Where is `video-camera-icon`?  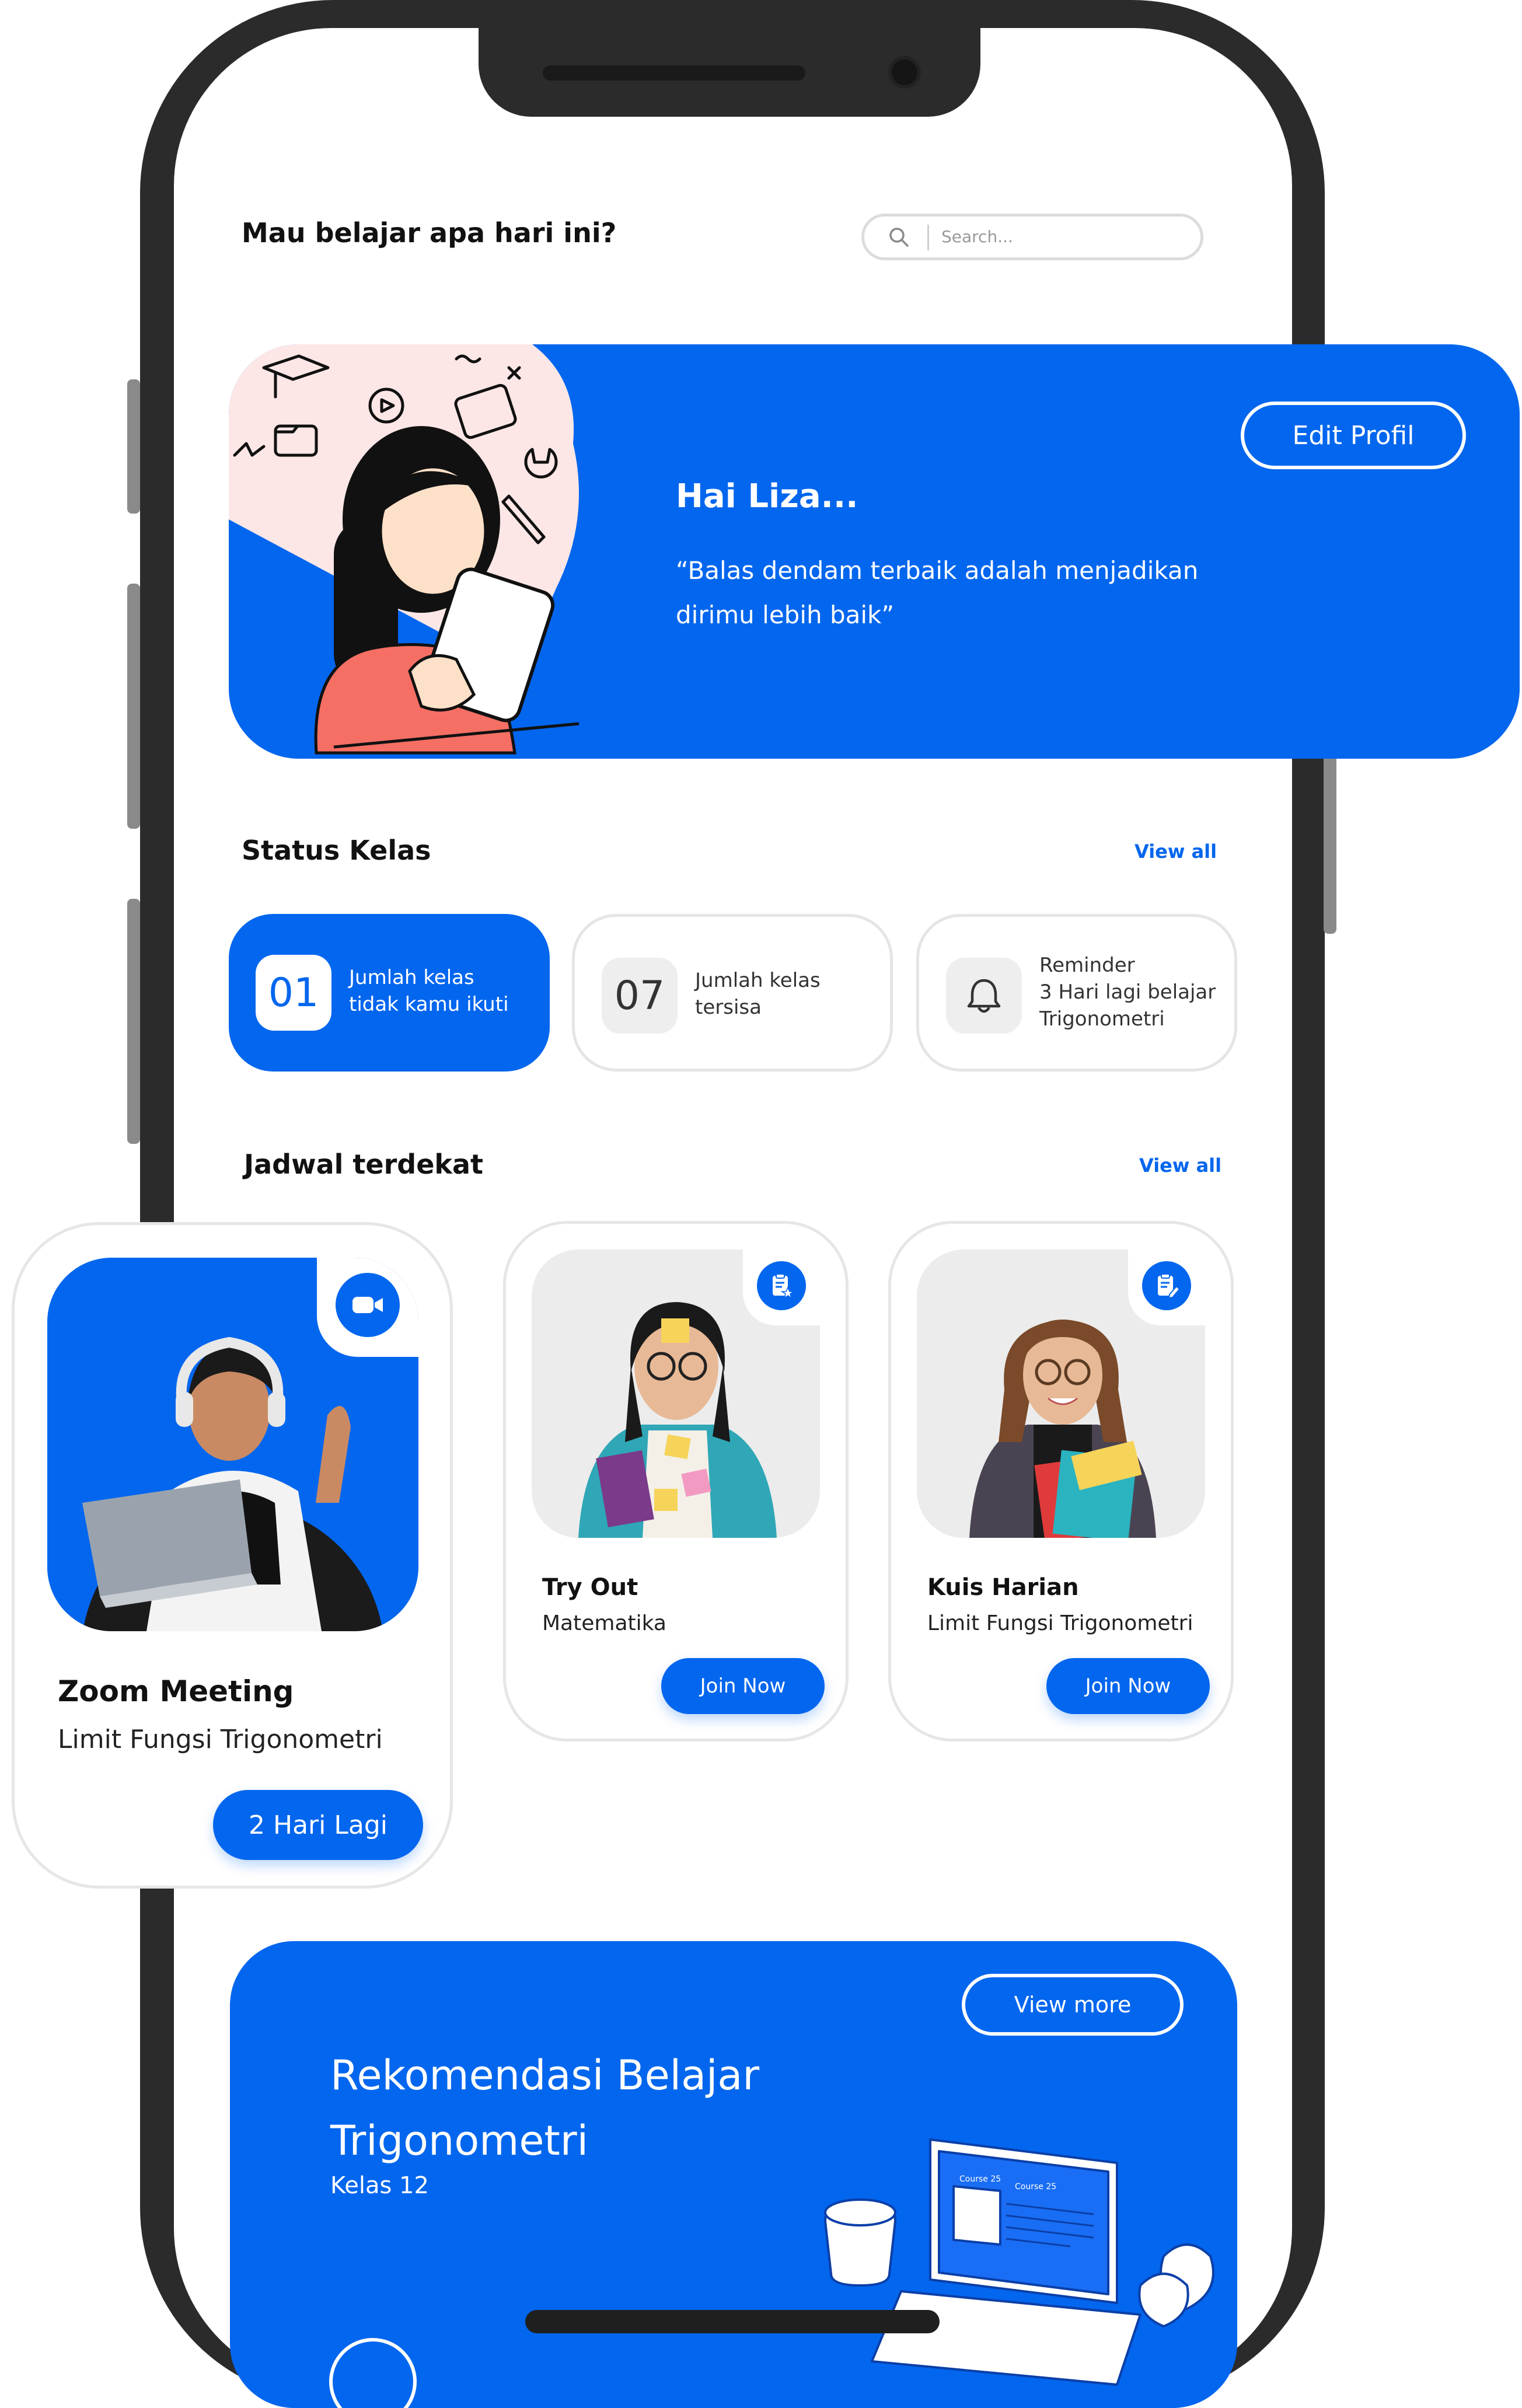 video-camera-icon is located at coordinates (367, 1305).